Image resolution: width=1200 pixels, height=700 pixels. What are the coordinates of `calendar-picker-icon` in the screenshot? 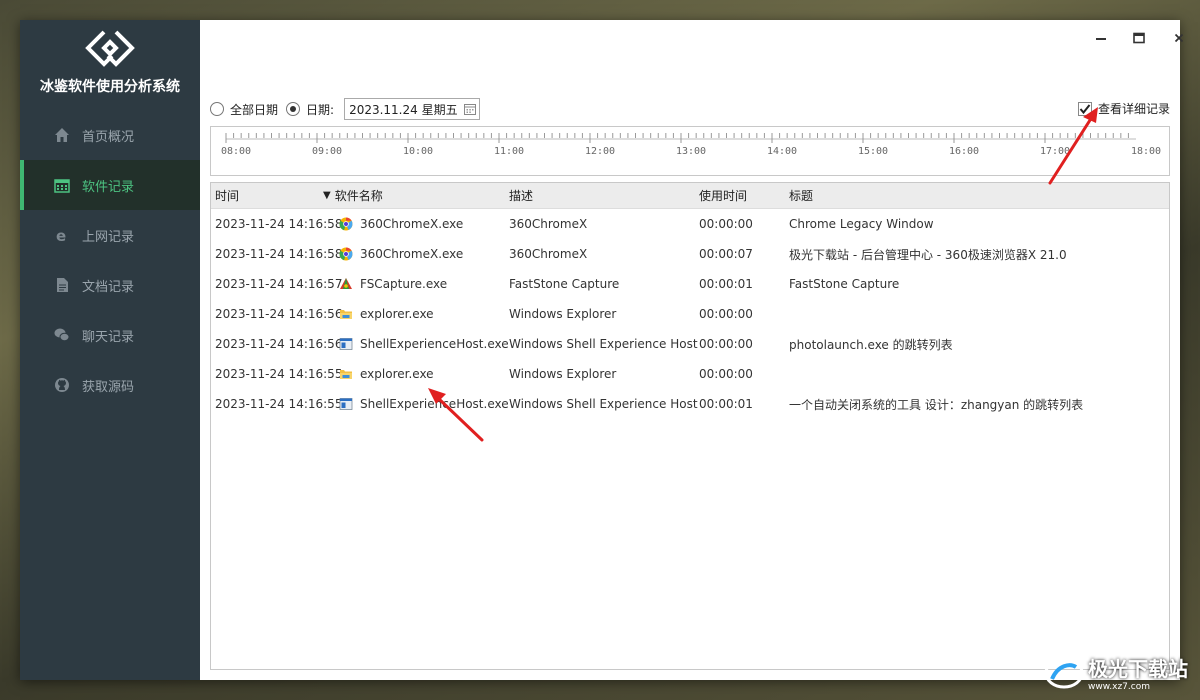 It's located at (470, 109).